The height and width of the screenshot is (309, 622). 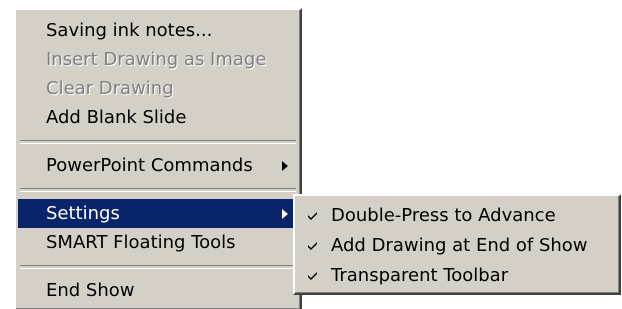 I want to click on submenu-item-label: Double-Press to Advance, so click(x=443, y=215).